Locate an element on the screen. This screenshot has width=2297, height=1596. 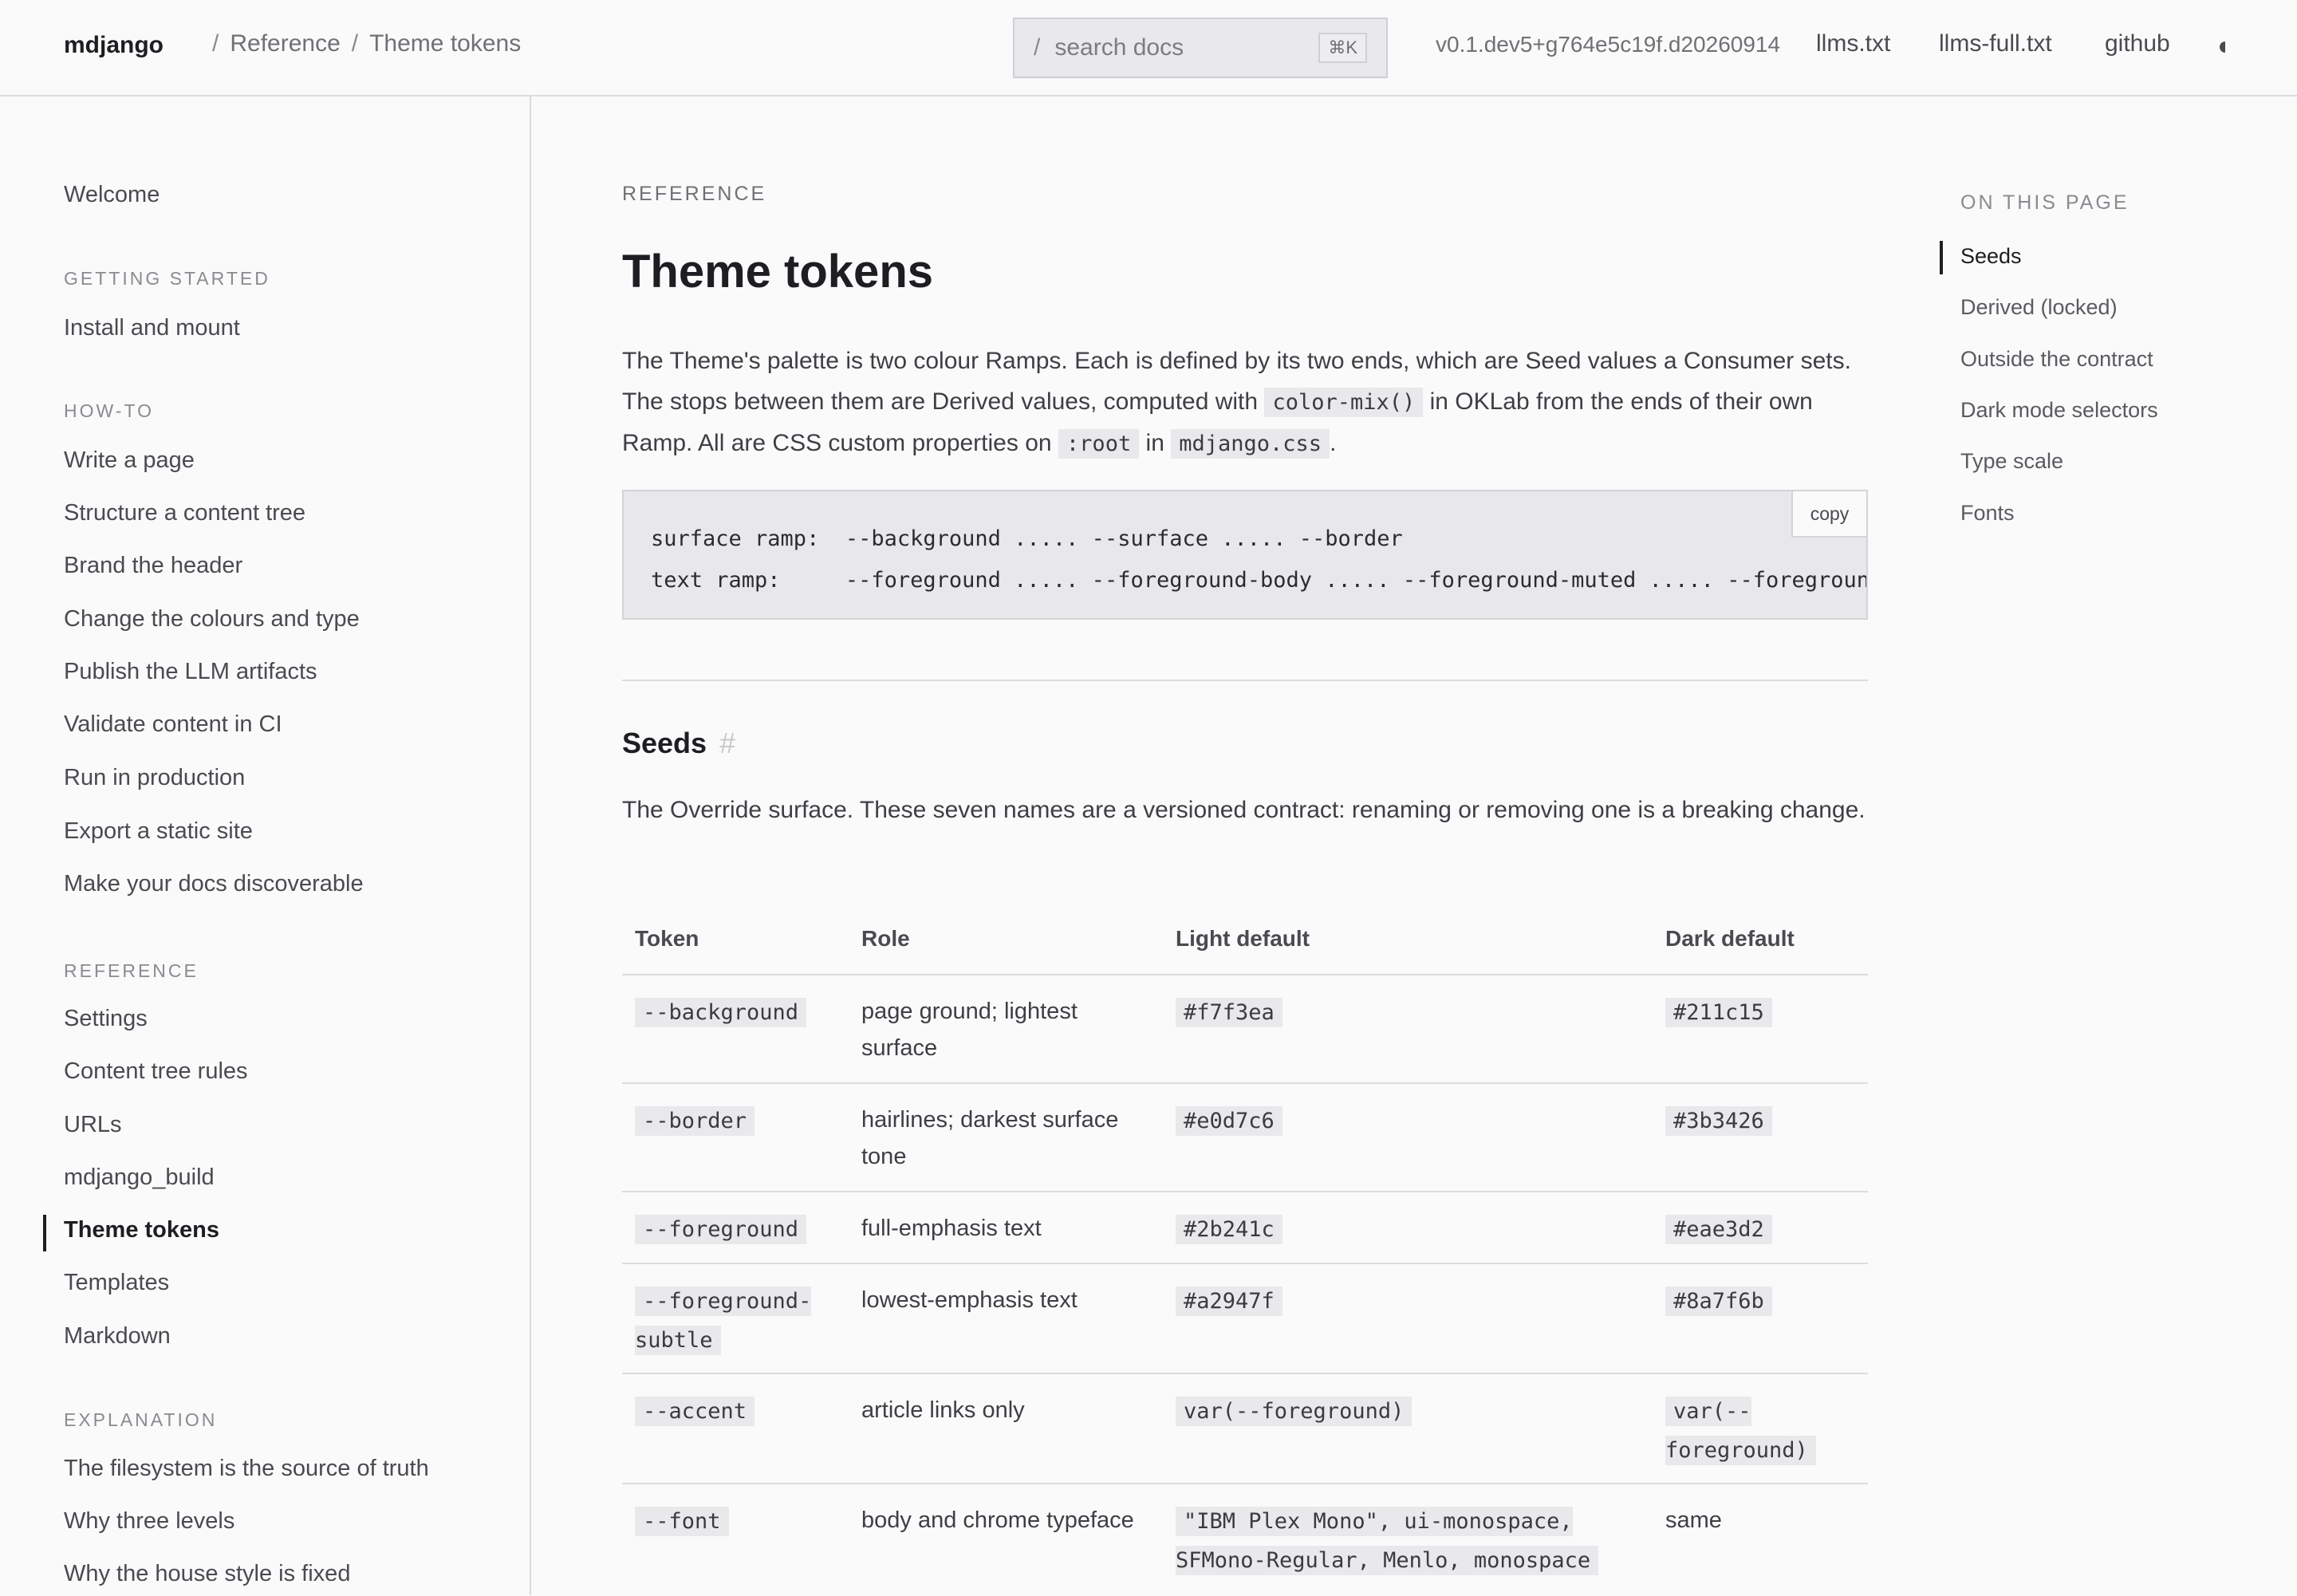
light-value: #f7f3ea is located at coordinates (1229, 1012).